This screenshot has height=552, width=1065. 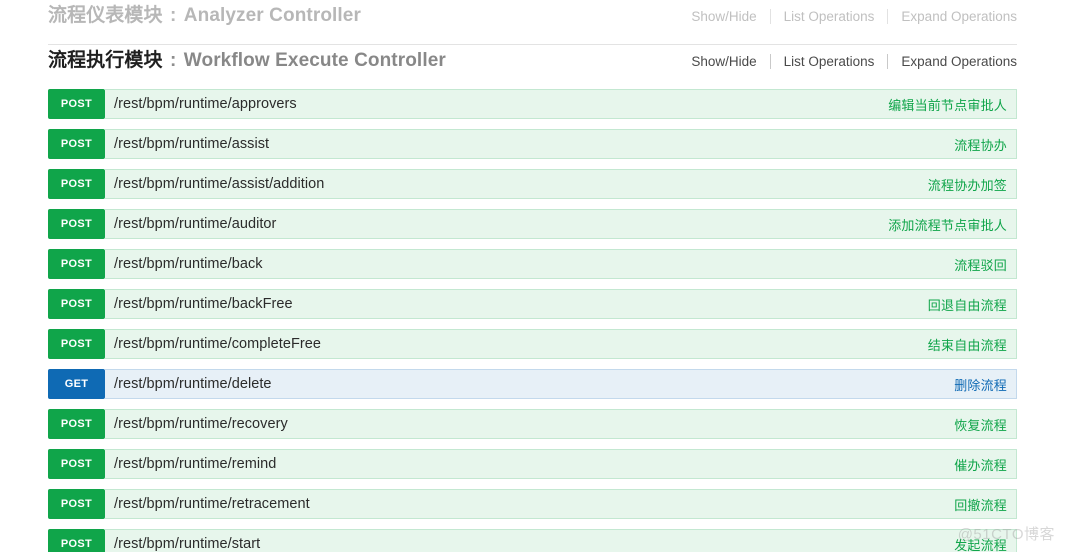 What do you see at coordinates (561, 304) in the screenshot?
I see `endpoint-body: /rest/bpm/runtime/backFree 回退自由流程` at bounding box center [561, 304].